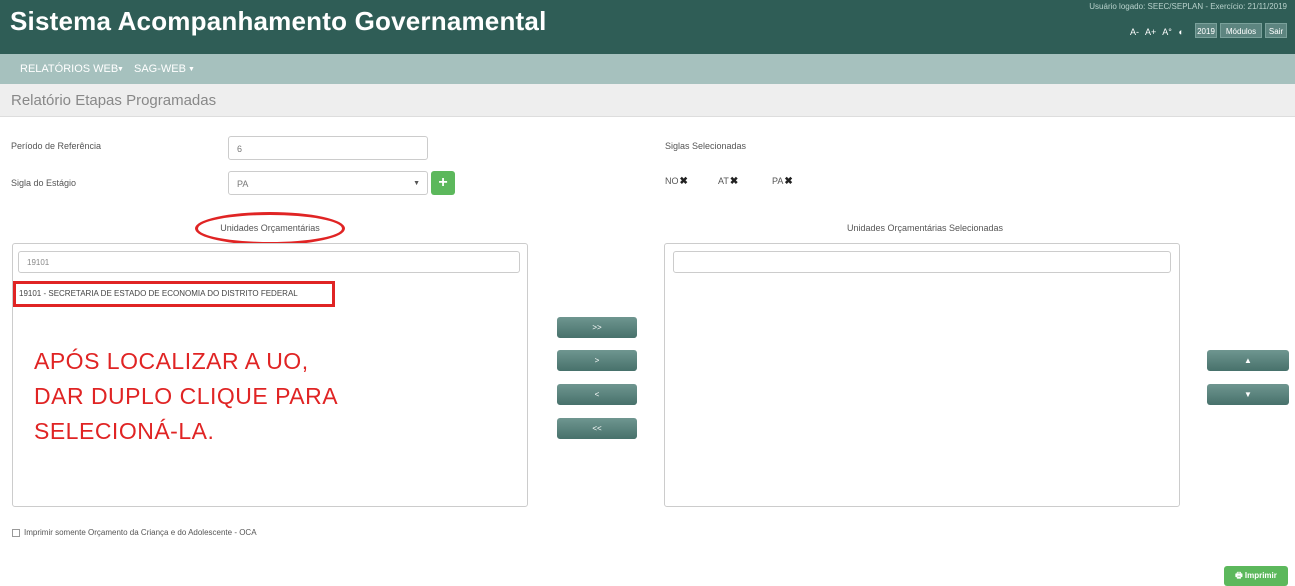 The width and height of the screenshot is (1295, 586). I want to click on sigla-select-value: PA, so click(243, 184).